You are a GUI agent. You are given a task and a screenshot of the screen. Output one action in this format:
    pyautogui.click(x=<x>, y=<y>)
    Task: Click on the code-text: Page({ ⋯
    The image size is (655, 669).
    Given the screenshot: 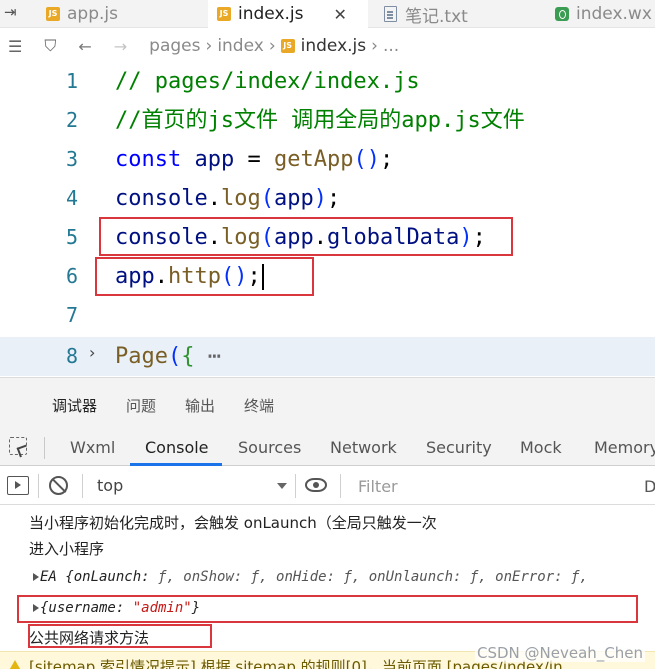 What is the action you would take?
    pyautogui.click(x=168, y=356)
    